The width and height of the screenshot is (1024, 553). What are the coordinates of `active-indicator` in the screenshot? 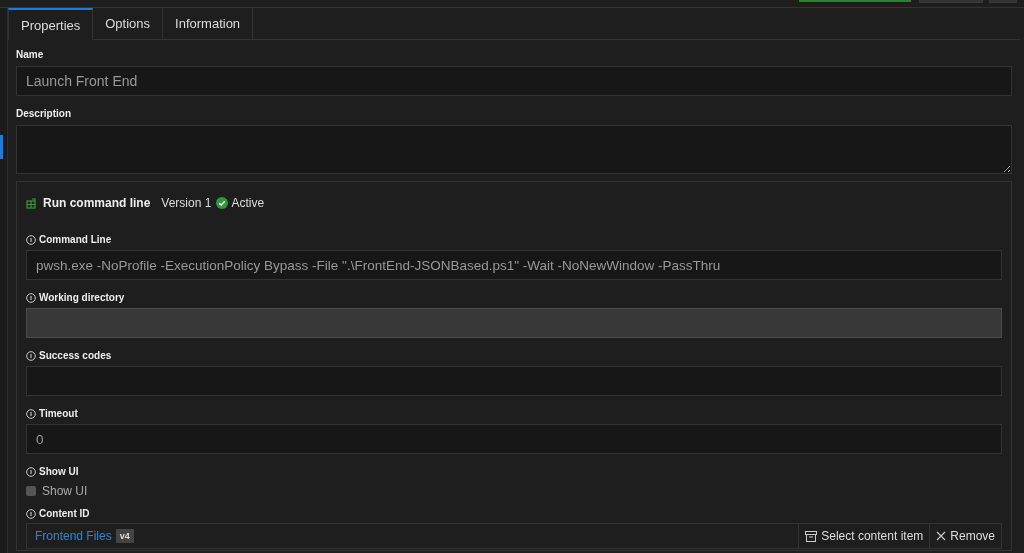 It's located at (1, 147).